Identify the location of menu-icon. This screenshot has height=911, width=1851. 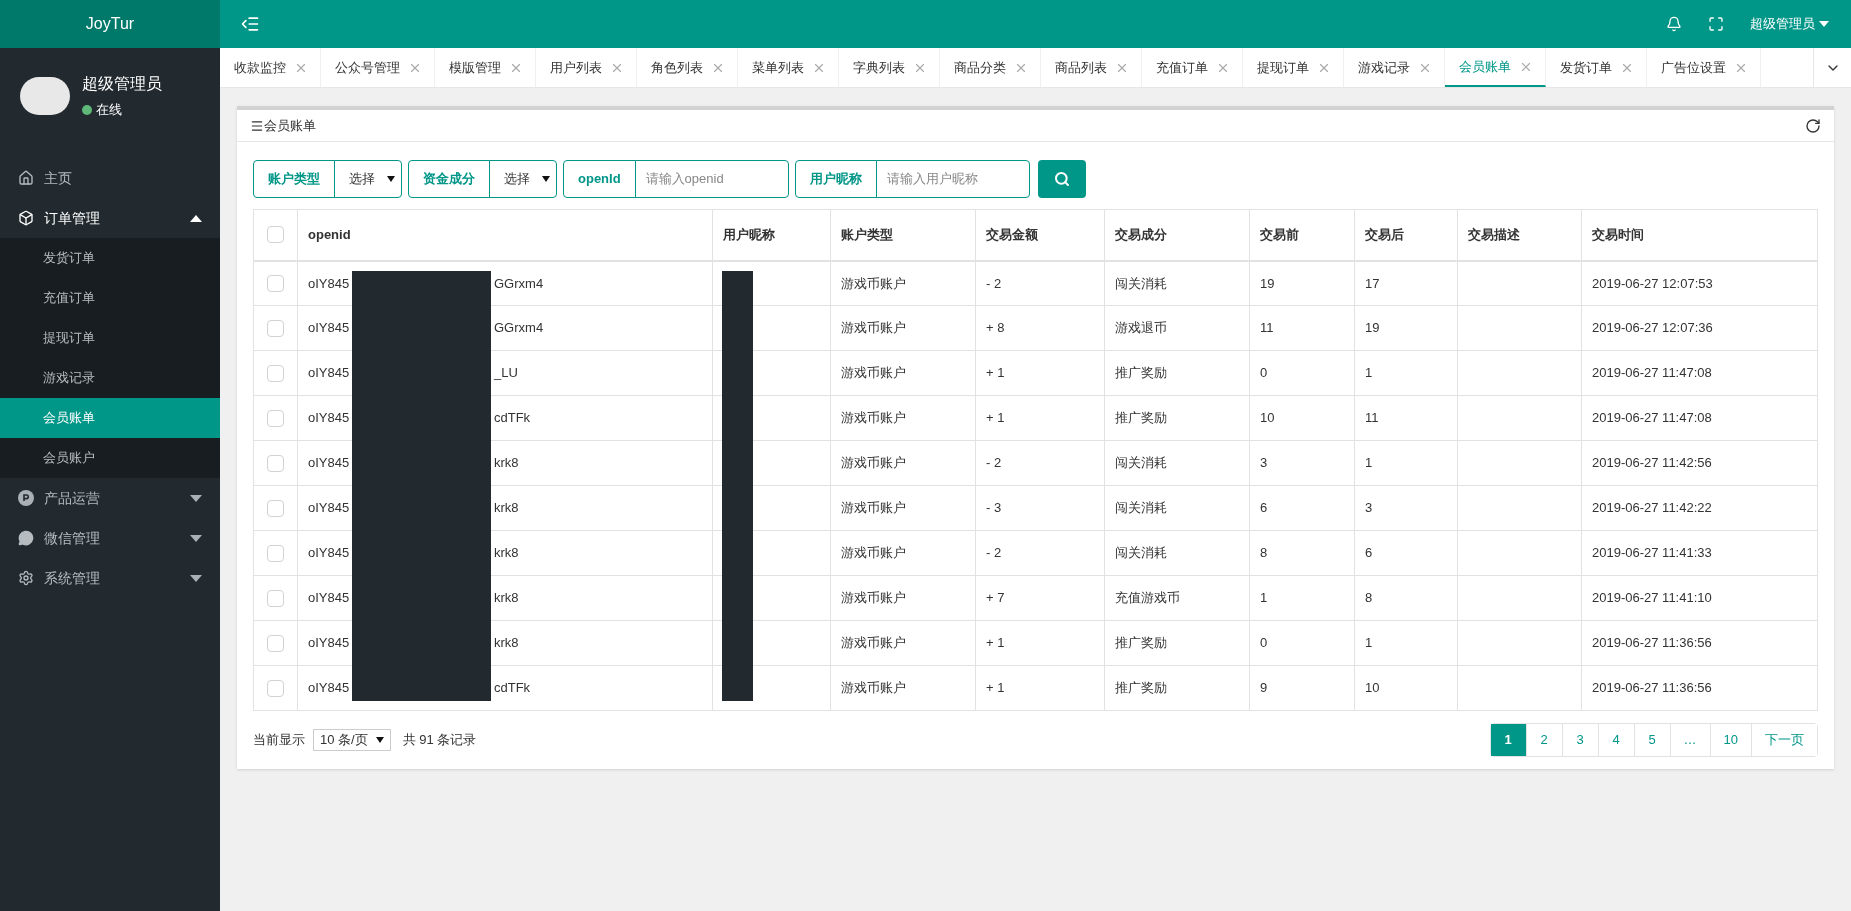
(257, 125).